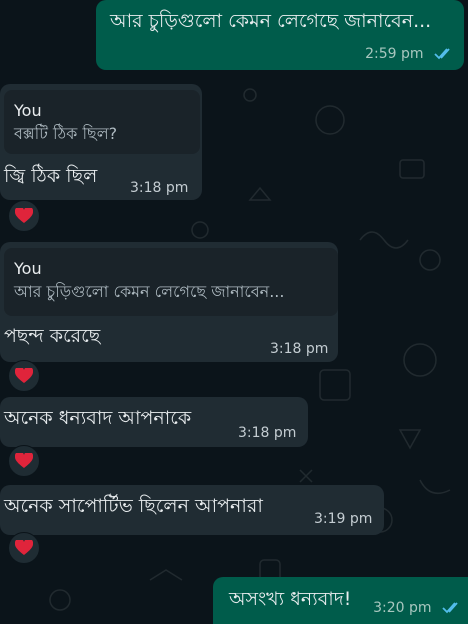 This screenshot has width=468, height=624. What do you see at coordinates (52, 336) in the screenshot?
I see `message-text: পছন্দ করেছে` at bounding box center [52, 336].